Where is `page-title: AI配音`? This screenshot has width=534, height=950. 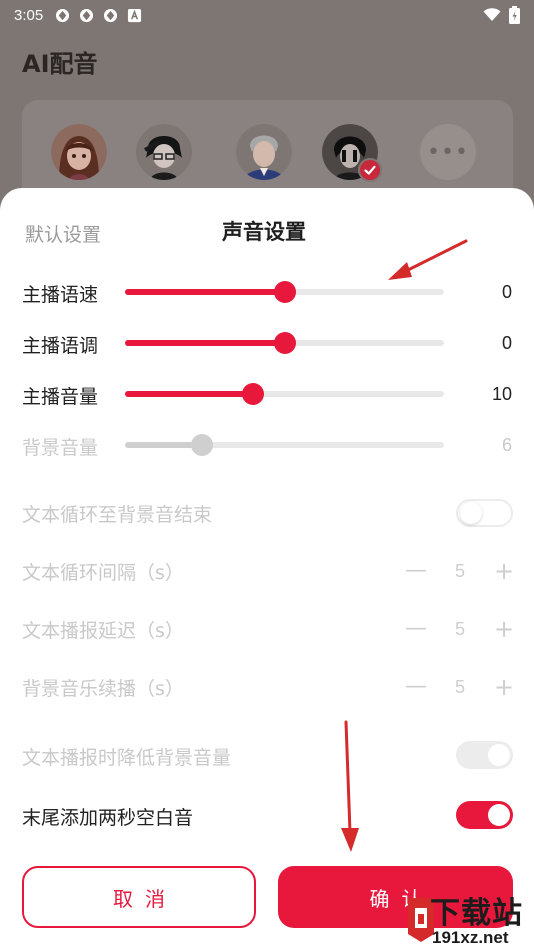 page-title: AI配音 is located at coordinates (60, 64).